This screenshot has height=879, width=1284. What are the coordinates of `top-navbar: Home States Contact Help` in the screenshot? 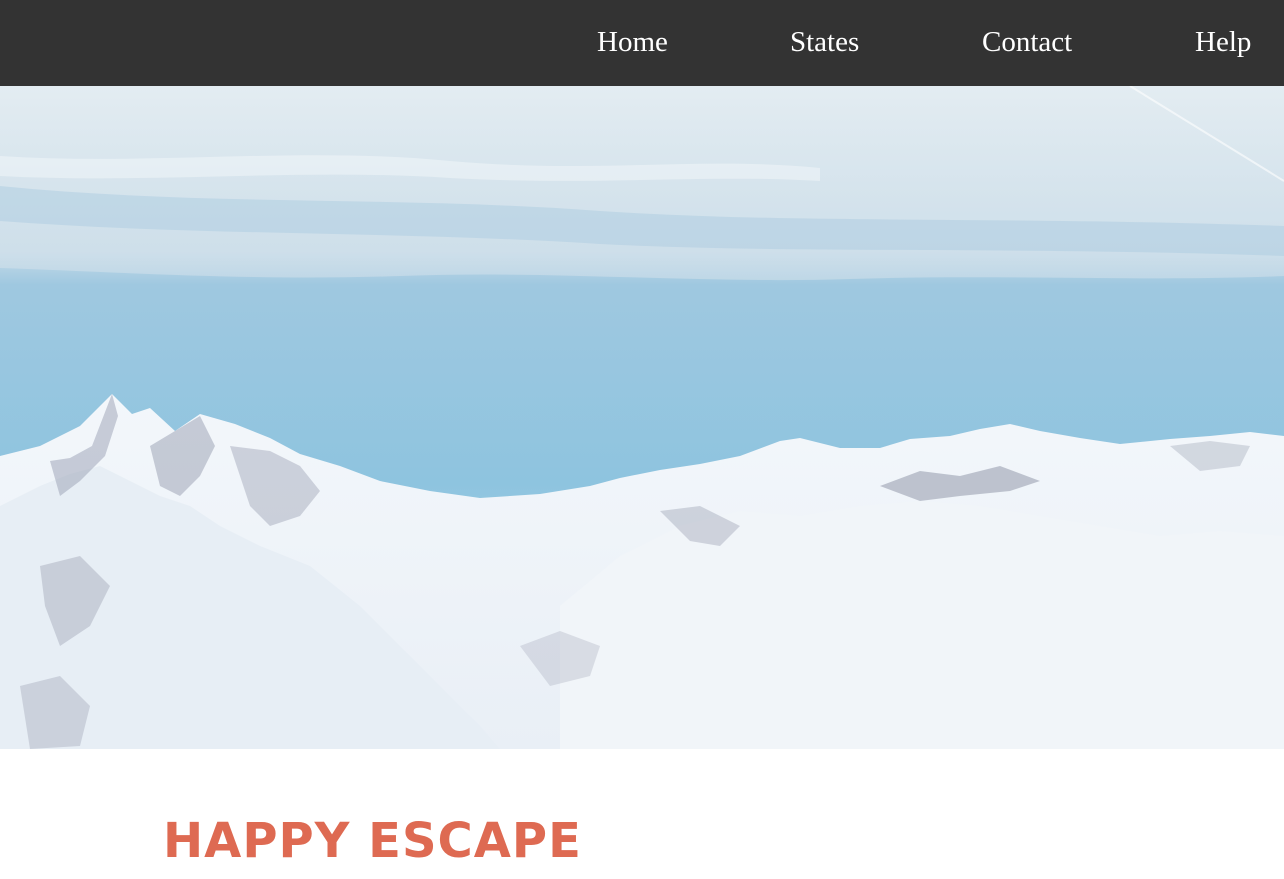 It's located at (642, 43).